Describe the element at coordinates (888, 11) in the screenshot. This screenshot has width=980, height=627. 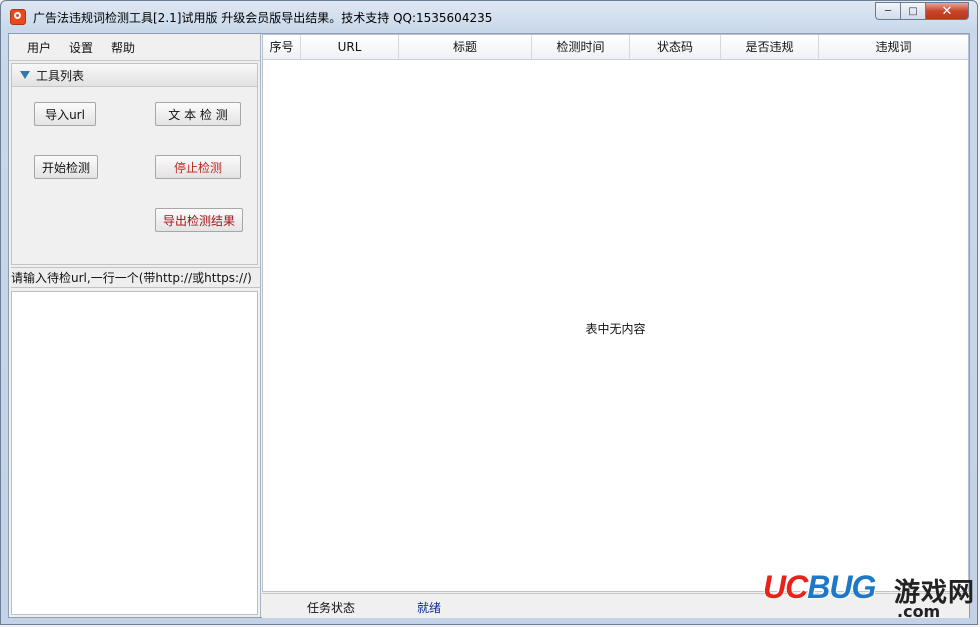
I see `minimize-button: ─` at that location.